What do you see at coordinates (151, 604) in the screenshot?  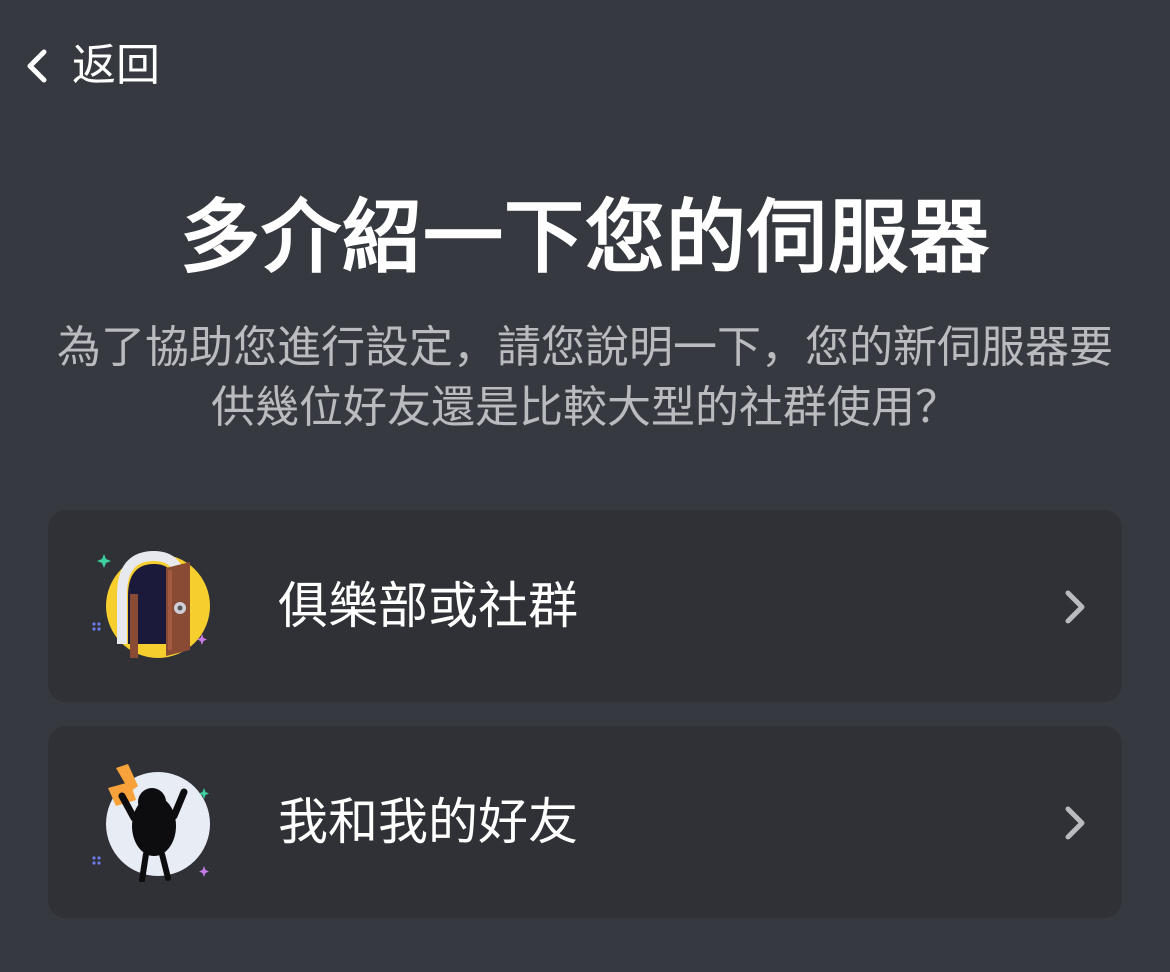 I see `club-door-icon` at bounding box center [151, 604].